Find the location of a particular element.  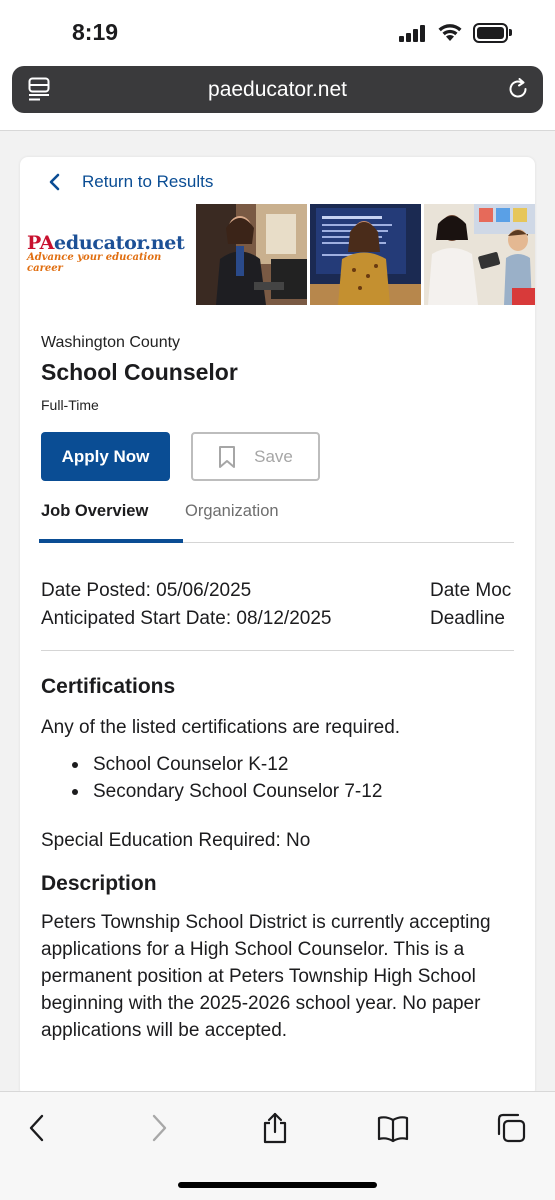

certifications-heading: Certifications is located at coordinates (108, 686).